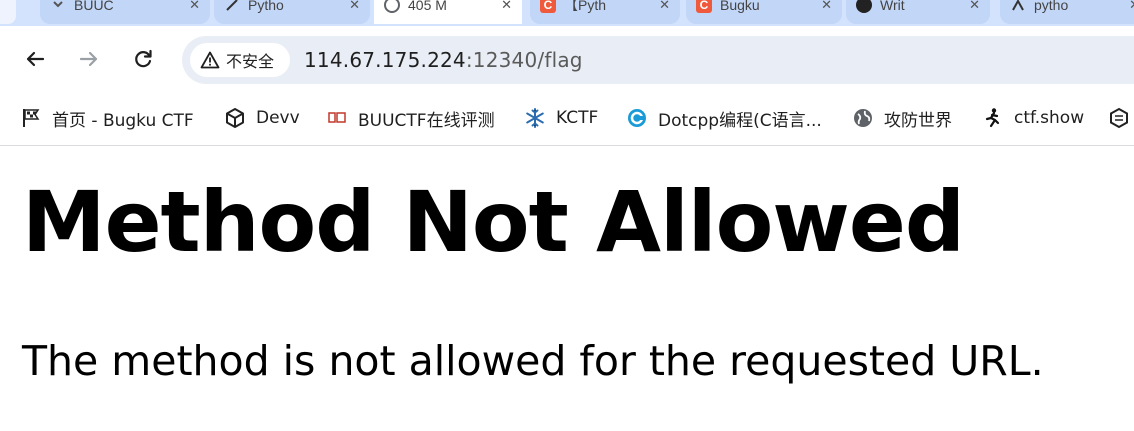 The image size is (1134, 431). I want to click on bookmark-label: KCTF, so click(577, 118).